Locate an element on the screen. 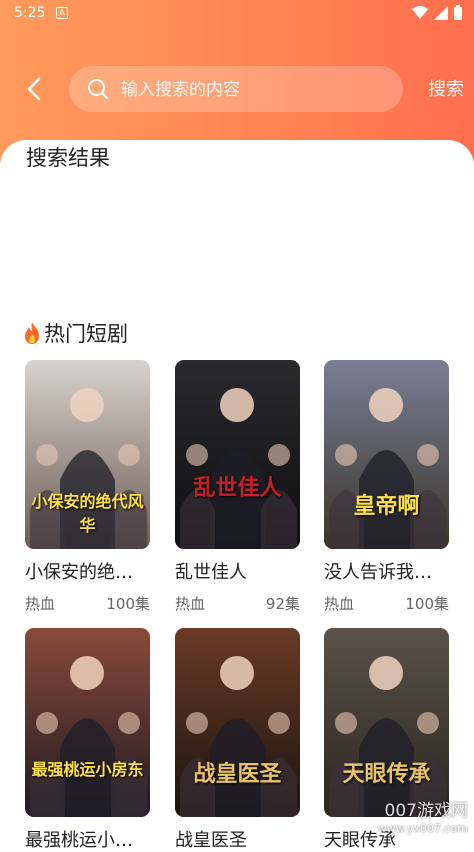 The height and width of the screenshot is (852, 474). poster-title-text: 最强桃运小房东 is located at coordinates (87, 769).